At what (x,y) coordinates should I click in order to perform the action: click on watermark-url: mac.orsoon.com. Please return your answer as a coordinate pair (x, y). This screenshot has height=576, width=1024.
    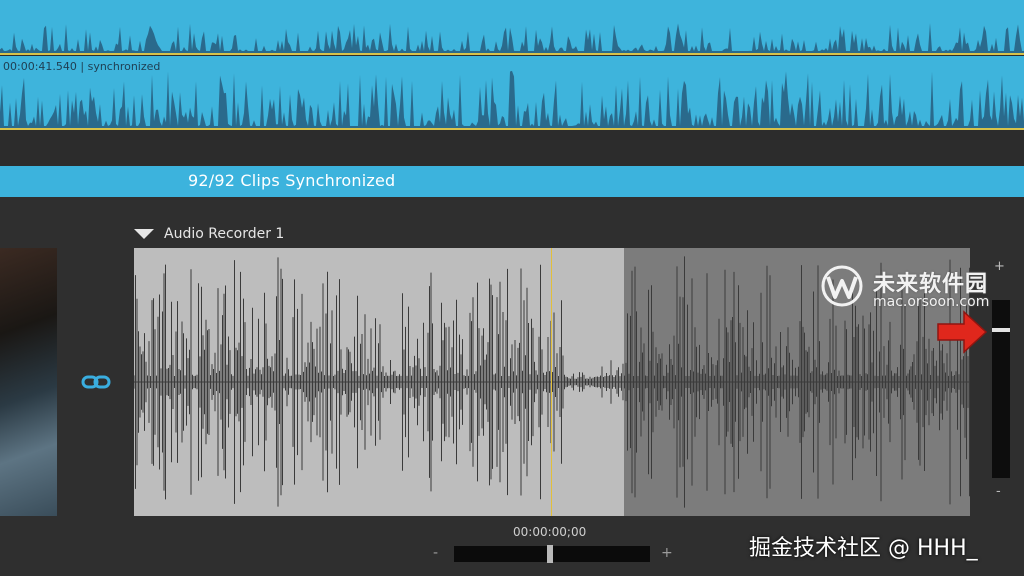
    Looking at the image, I should click on (931, 302).